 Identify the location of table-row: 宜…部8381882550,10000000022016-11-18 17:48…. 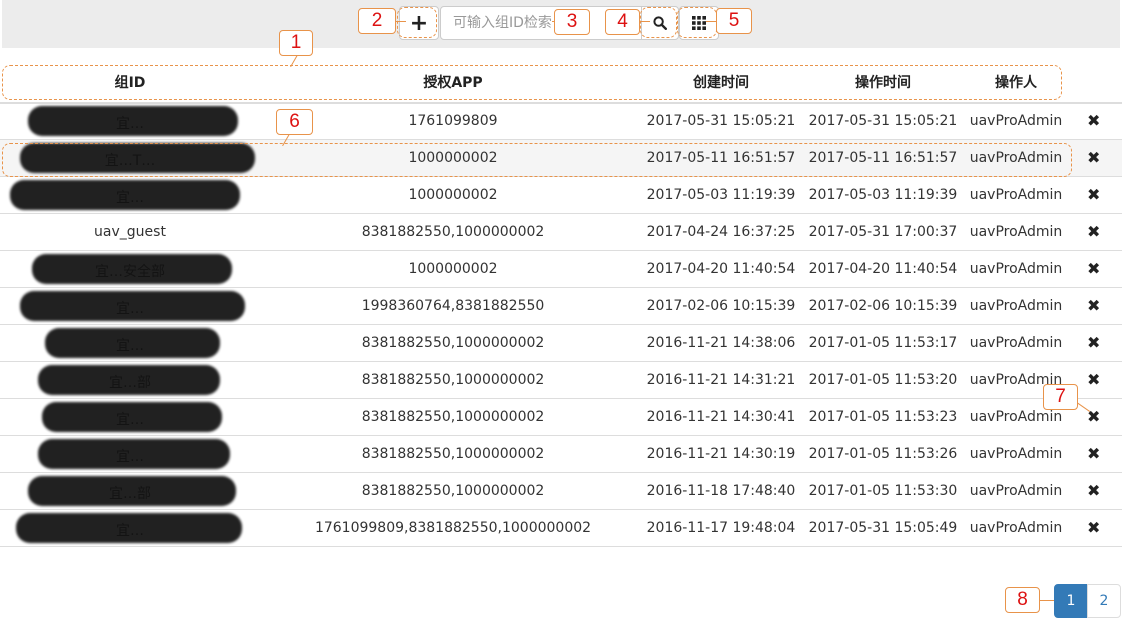
(561, 491).